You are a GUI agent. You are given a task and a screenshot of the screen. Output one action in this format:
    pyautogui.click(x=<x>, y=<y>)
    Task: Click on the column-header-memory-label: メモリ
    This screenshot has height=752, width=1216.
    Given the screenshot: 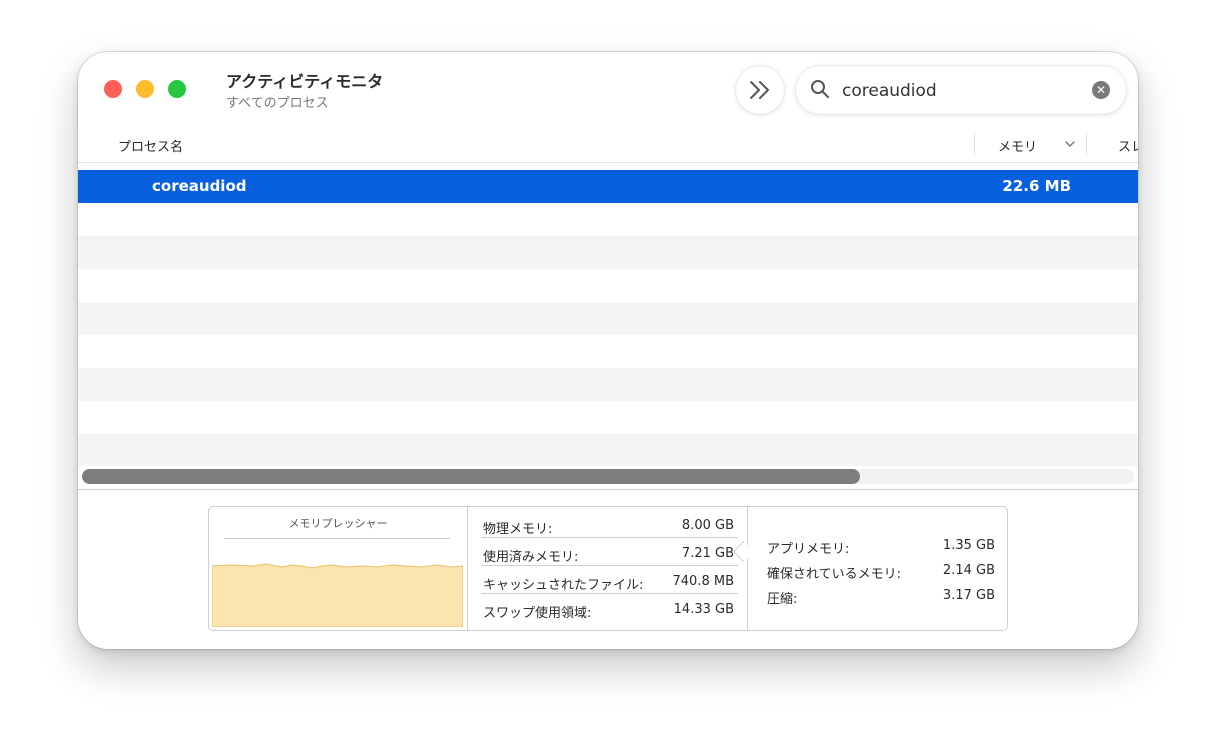 What is the action you would take?
    pyautogui.click(x=1018, y=147)
    